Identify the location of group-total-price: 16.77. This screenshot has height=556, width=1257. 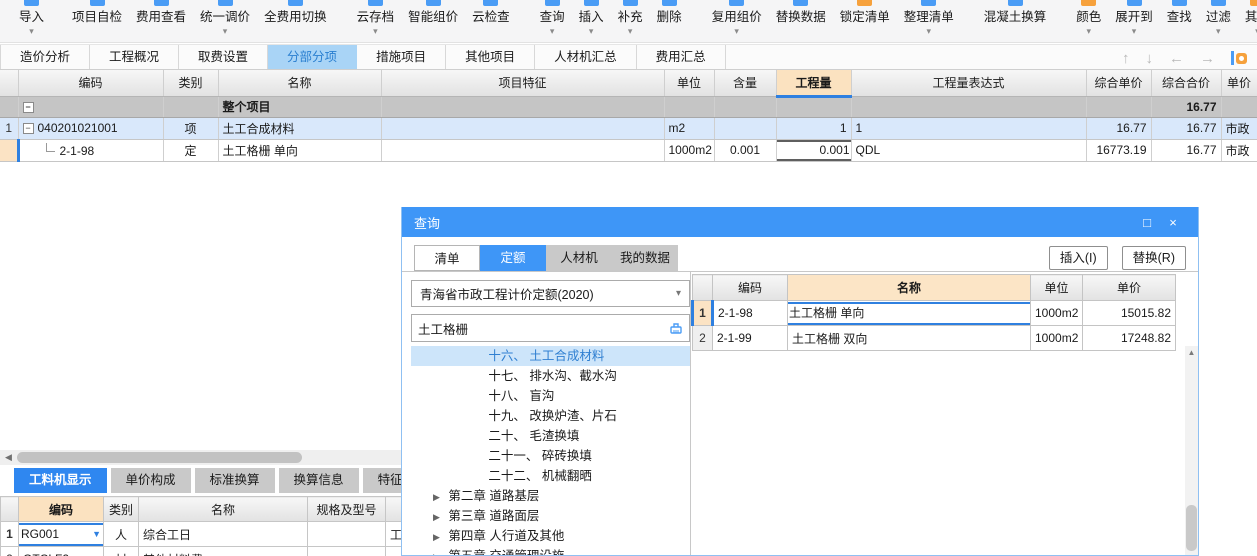
(1186, 107).